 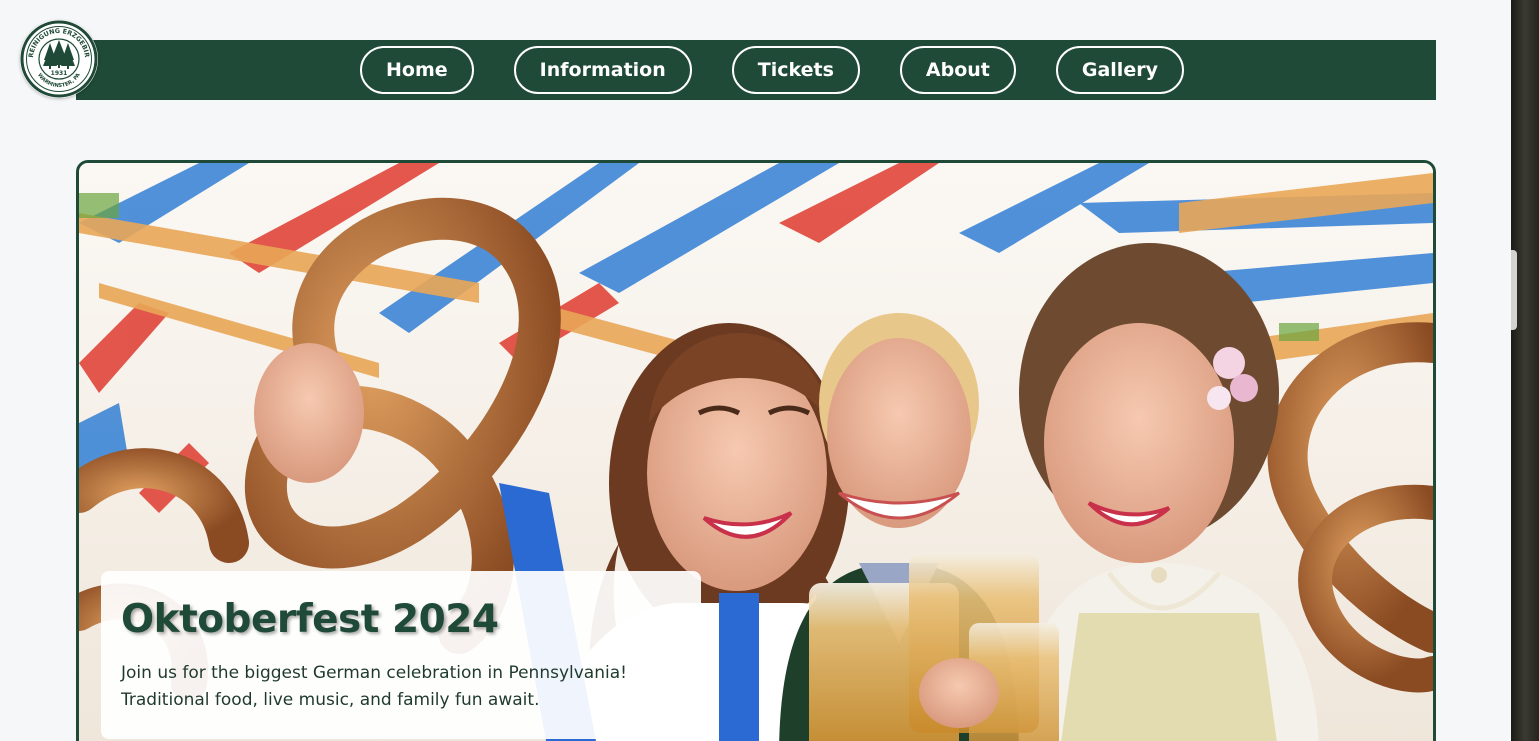 I want to click on logo-year: 1931, so click(x=59, y=73).